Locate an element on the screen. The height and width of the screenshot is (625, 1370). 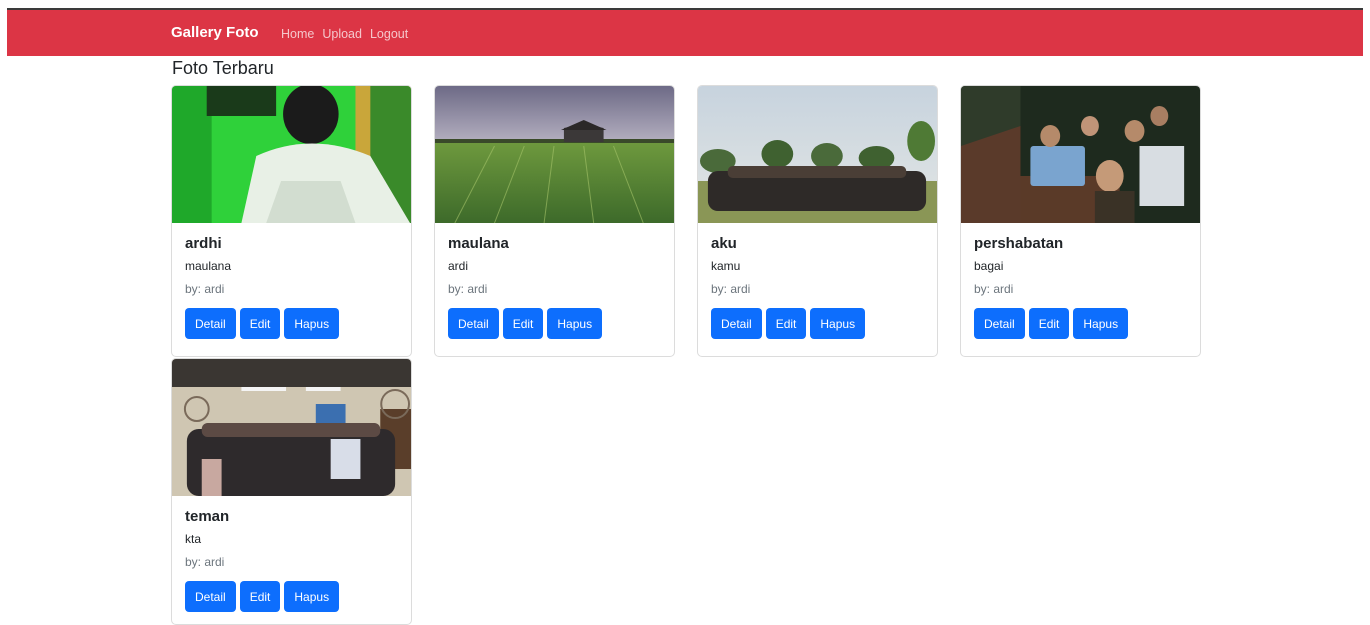
card-title: aku is located at coordinates (724, 243).